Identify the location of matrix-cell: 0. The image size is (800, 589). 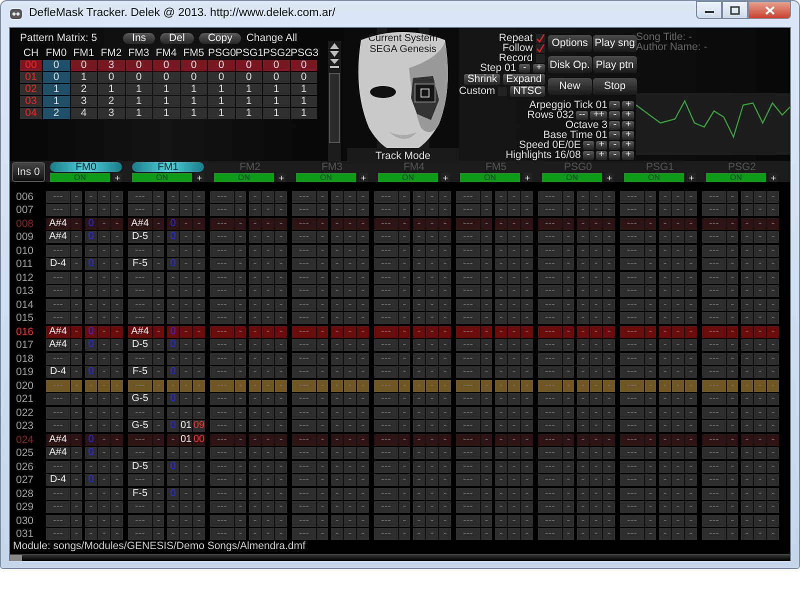
(303, 65).